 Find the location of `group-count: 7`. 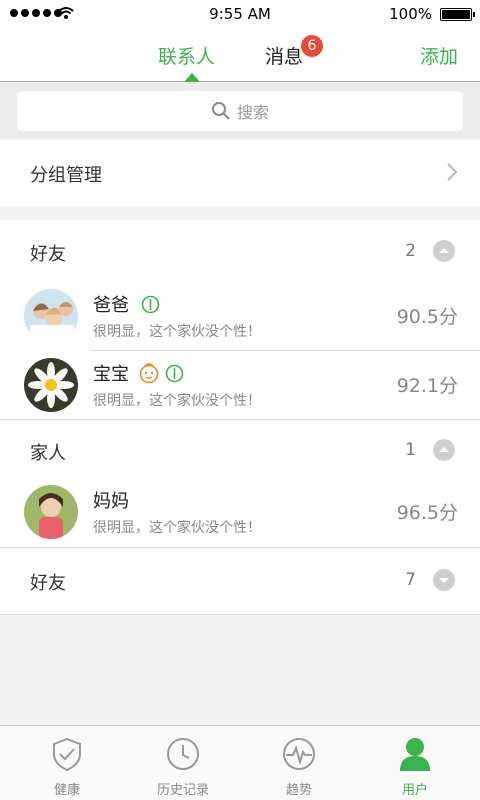

group-count: 7 is located at coordinates (410, 580).